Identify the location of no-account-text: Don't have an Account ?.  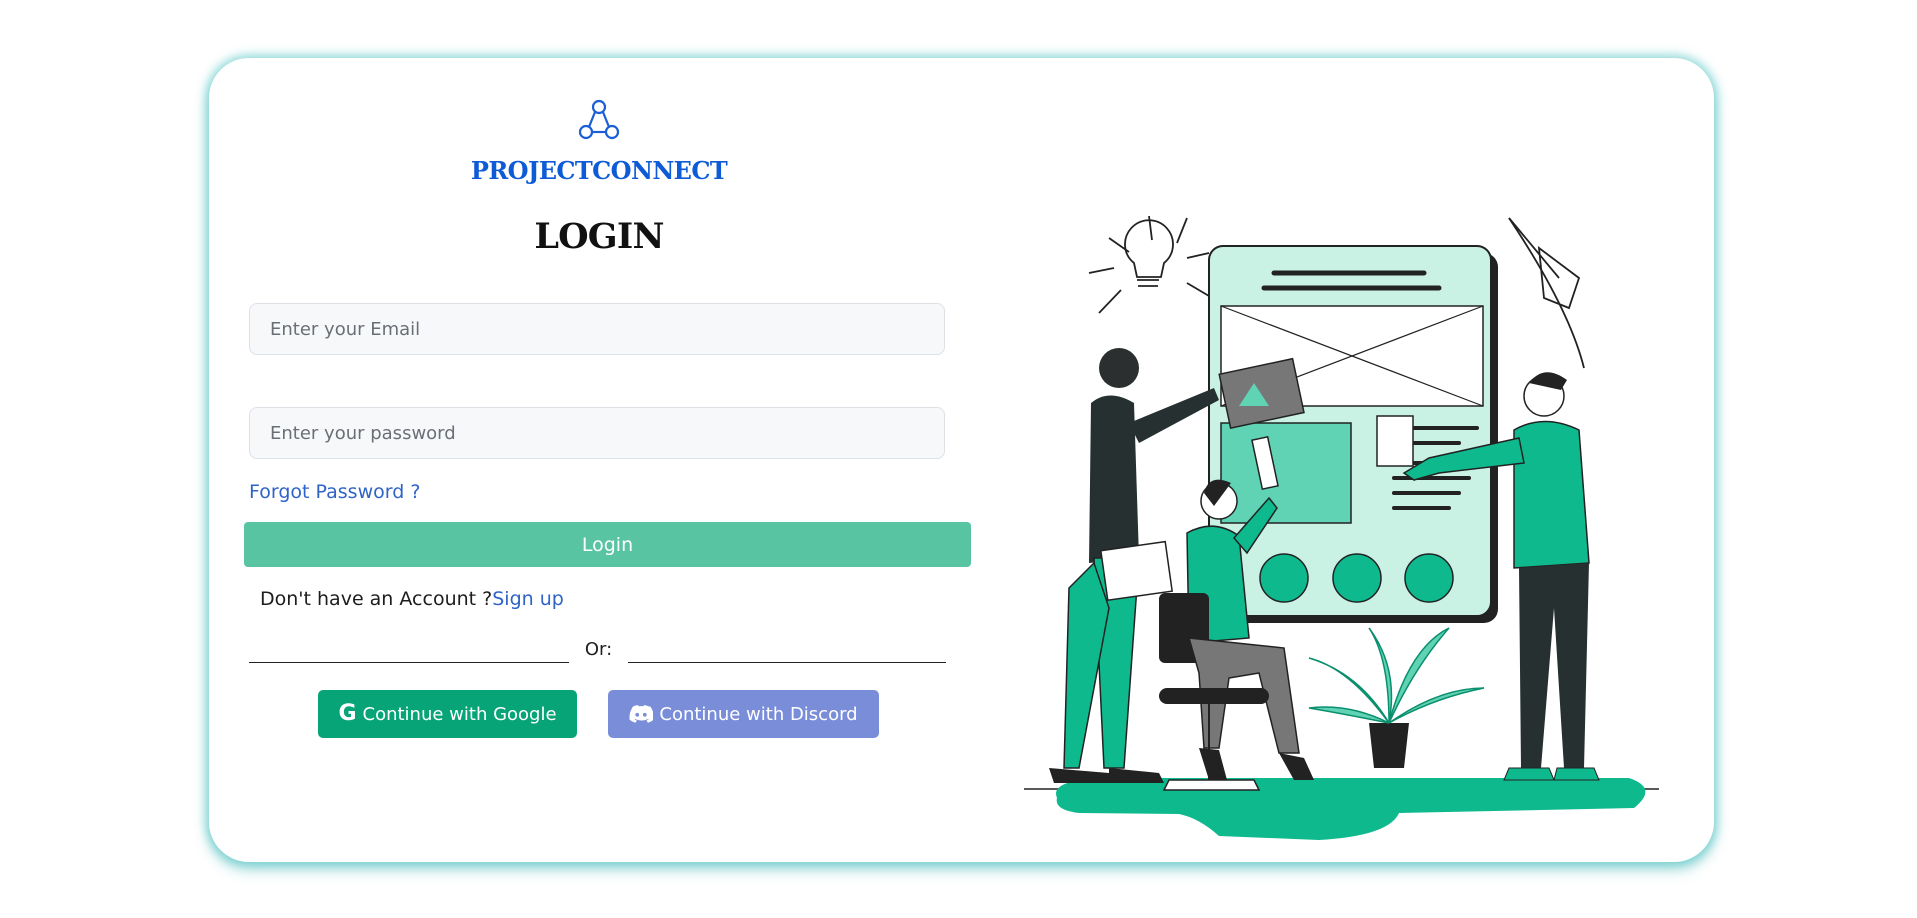
(376, 599).